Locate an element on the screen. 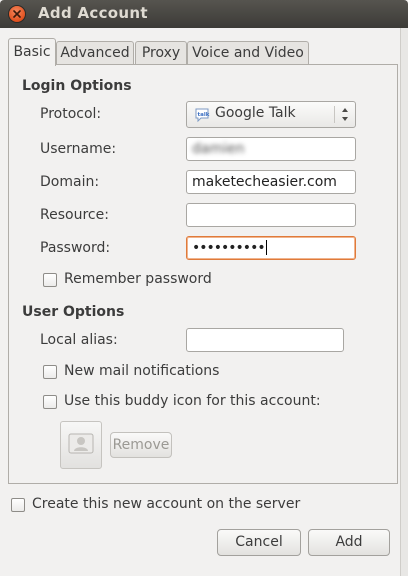 The height and width of the screenshot is (576, 408). cancel-button: Cancel is located at coordinates (259, 542).